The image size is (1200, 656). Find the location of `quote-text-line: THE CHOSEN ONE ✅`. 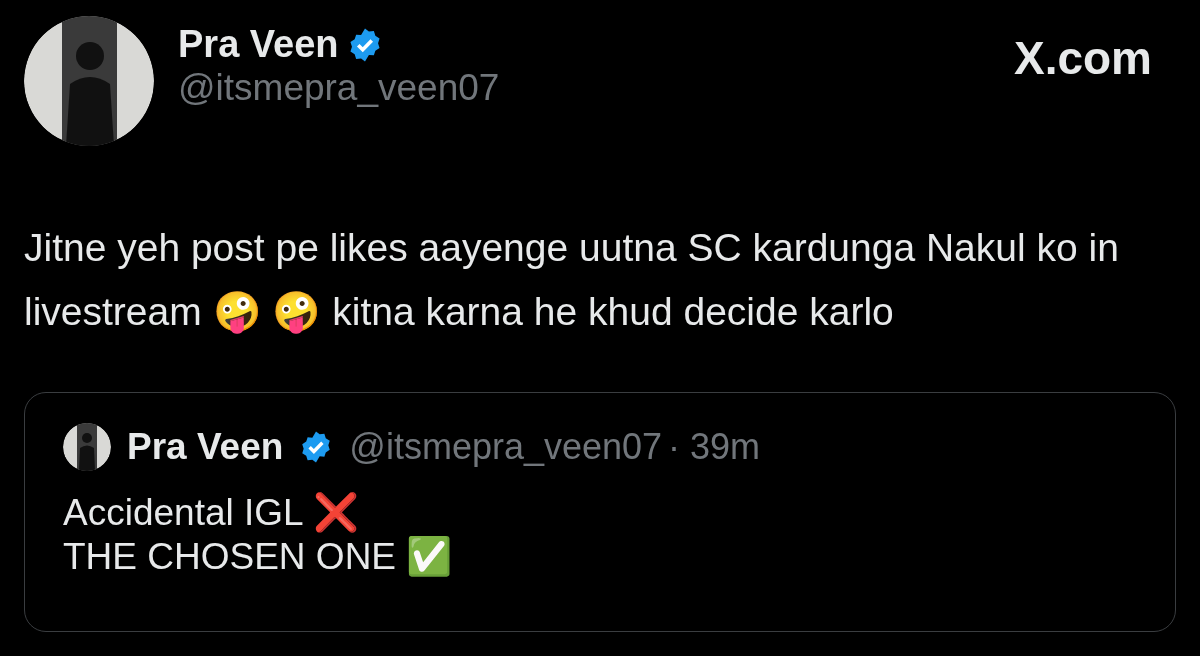

quote-text-line: THE CHOSEN ONE ✅ is located at coordinates (258, 556).